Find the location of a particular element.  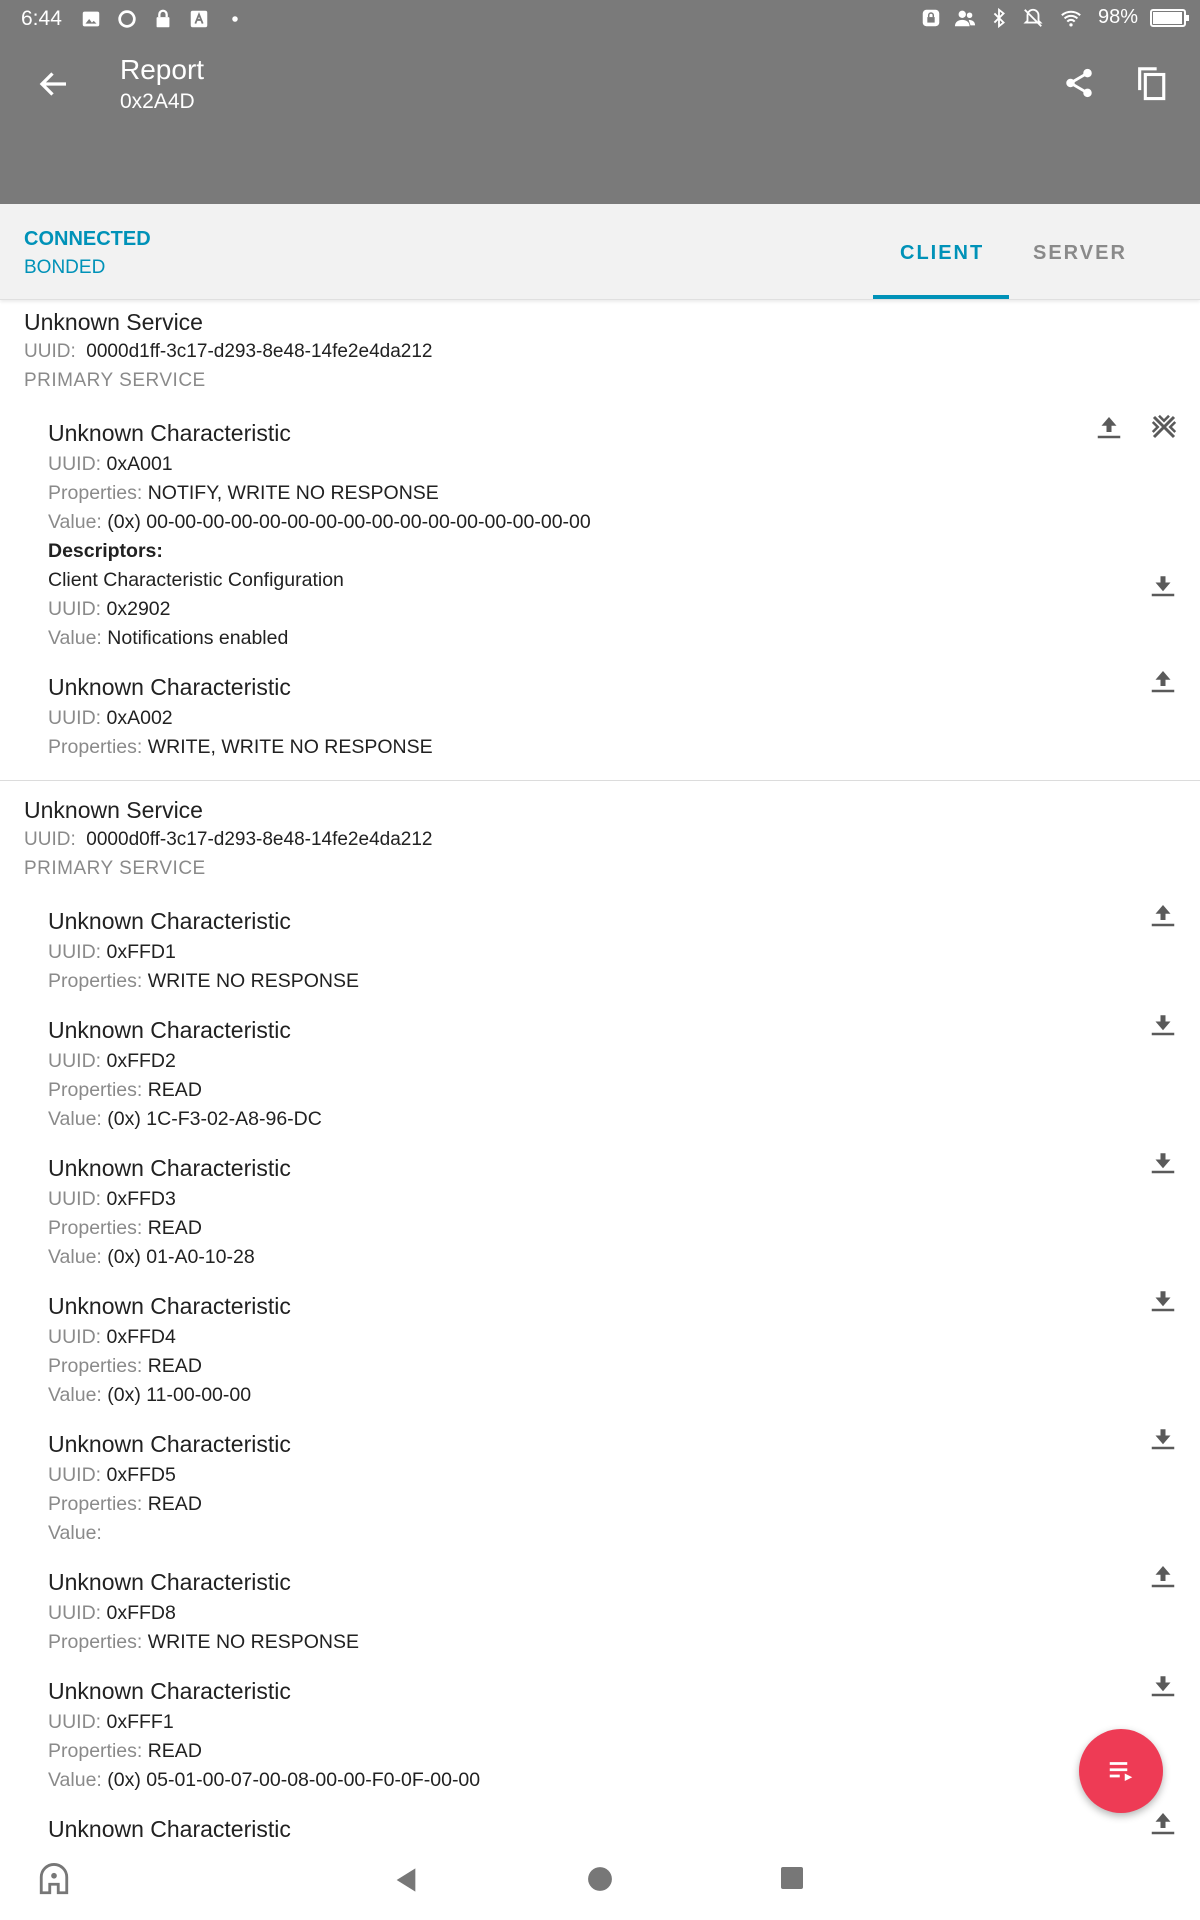

characteristic-properties: Properties: NOTIFY, WRITE NO RESPONSE is located at coordinates (243, 493).